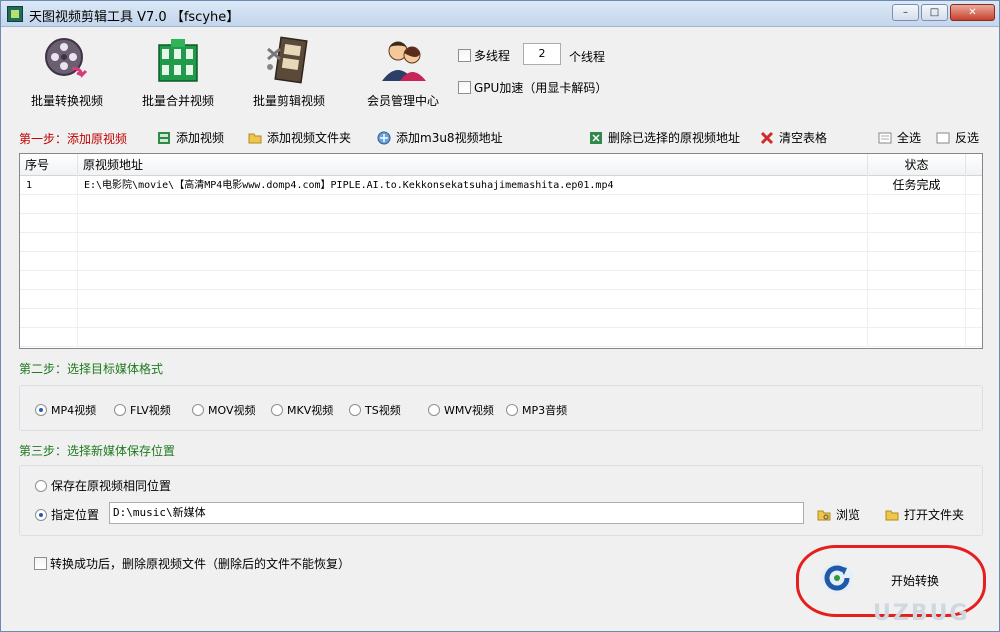 The height and width of the screenshot is (632, 1000). Describe the element at coordinates (824, 515) in the screenshot. I see `browse-folder-icon` at that location.